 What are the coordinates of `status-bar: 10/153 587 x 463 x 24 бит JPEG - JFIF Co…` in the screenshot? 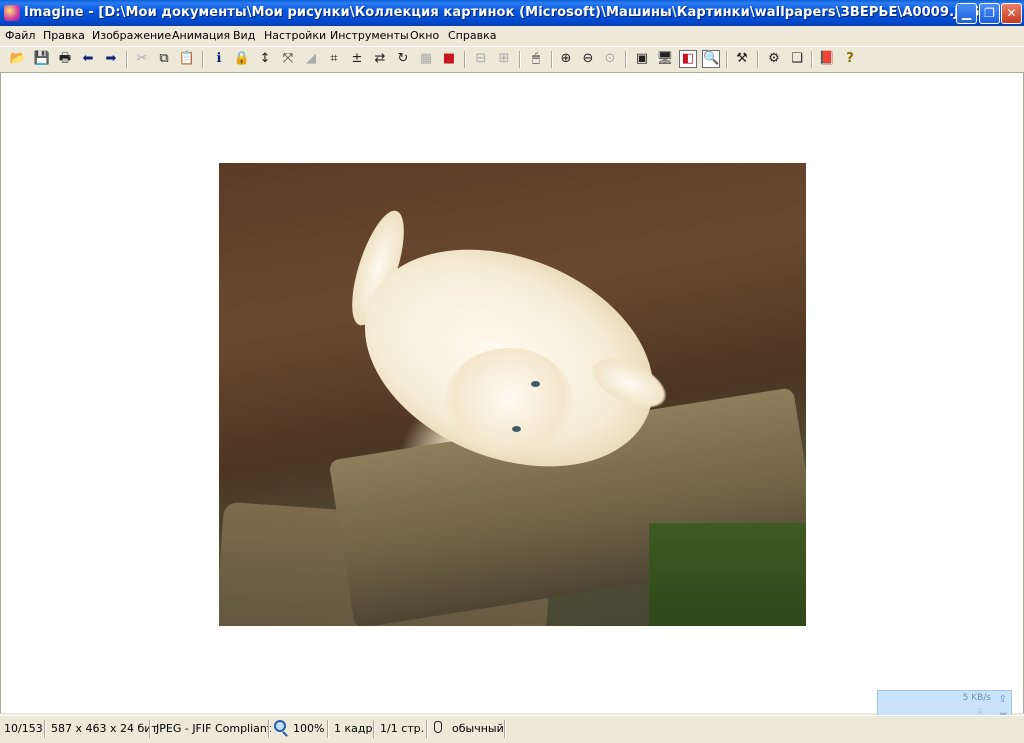 It's located at (512, 729).